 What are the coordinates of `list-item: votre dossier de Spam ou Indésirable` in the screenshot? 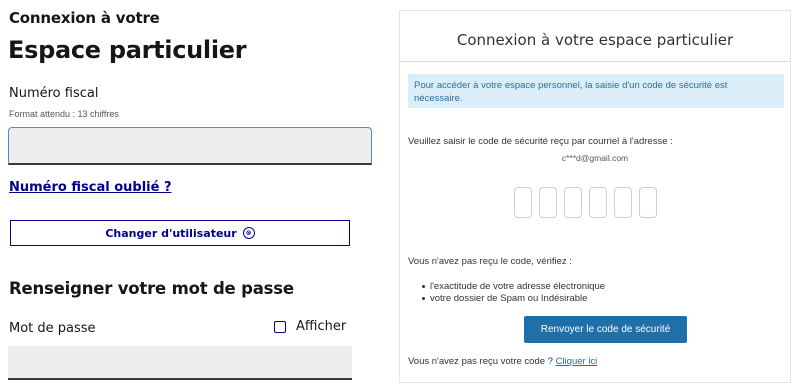 It's located at (513, 298).